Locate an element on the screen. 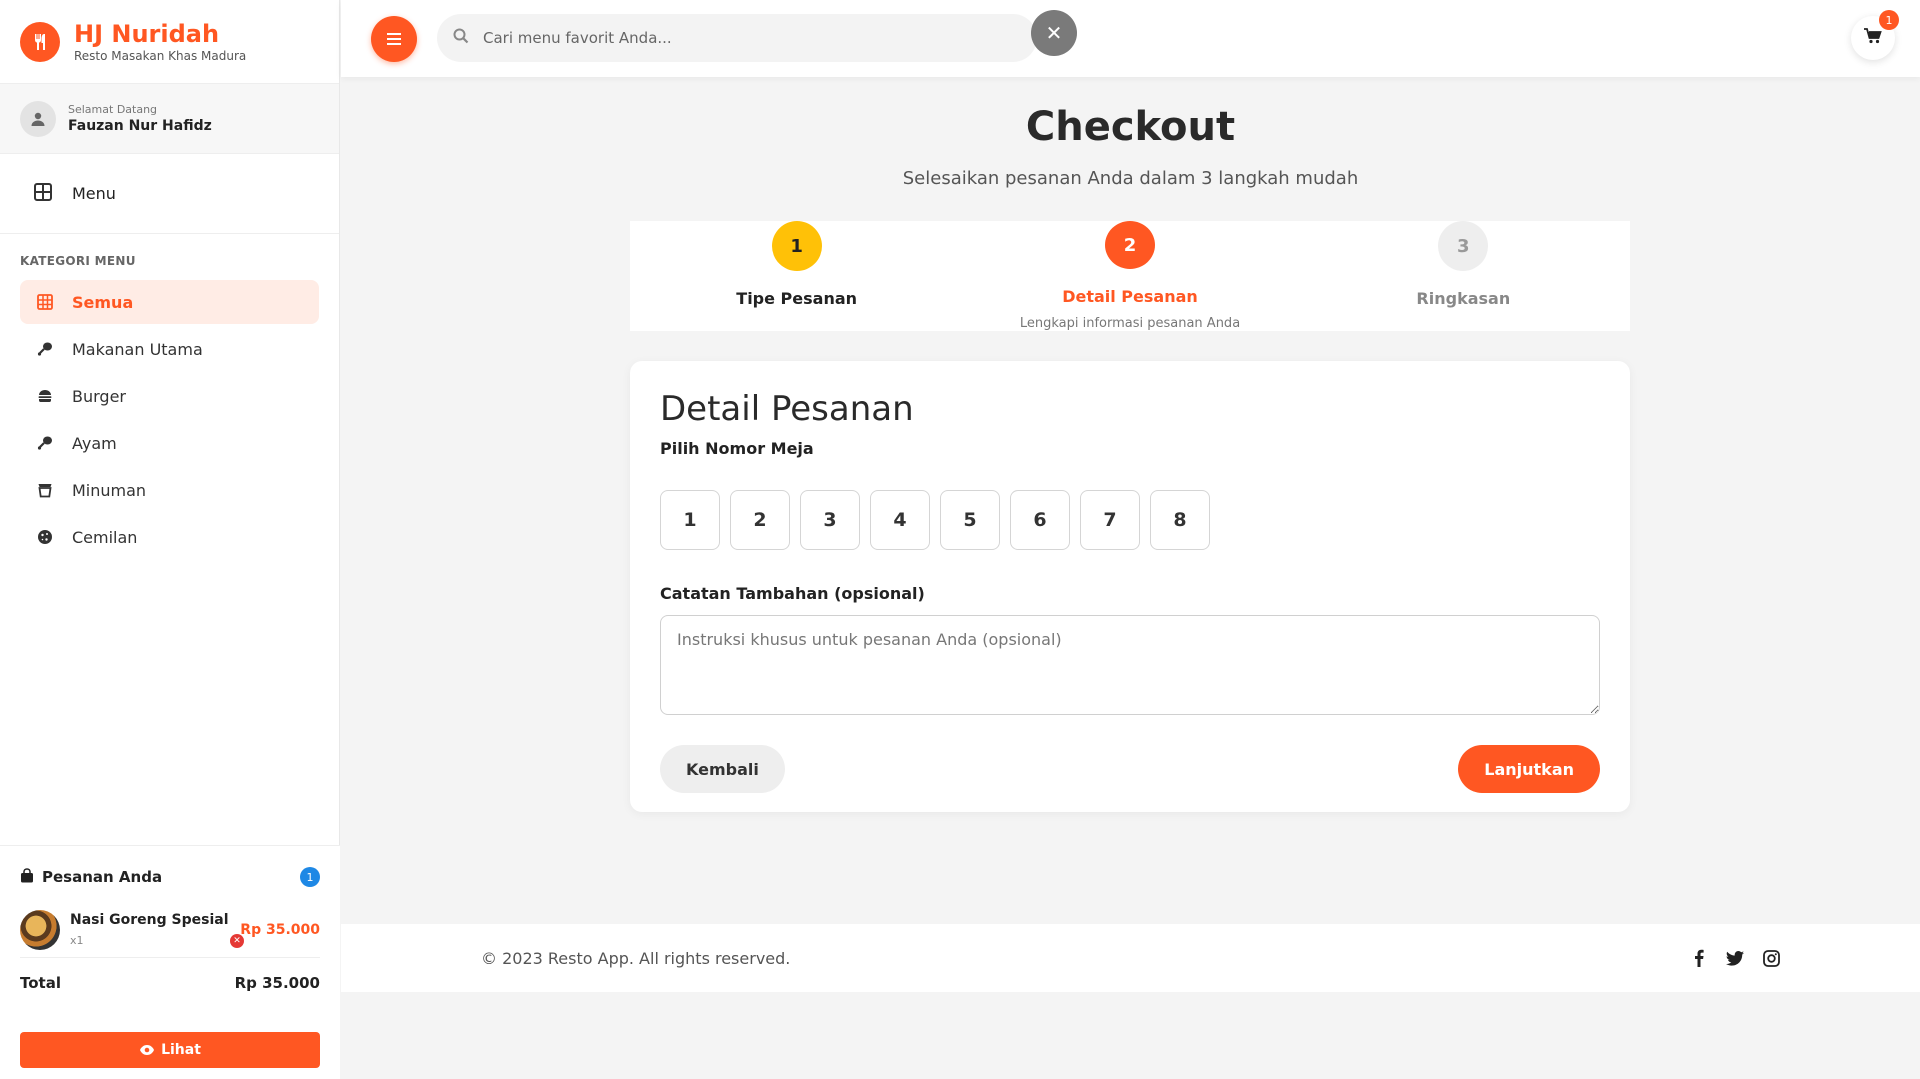 The height and width of the screenshot is (1079, 1920). category-label: Ayam is located at coordinates (94, 443).